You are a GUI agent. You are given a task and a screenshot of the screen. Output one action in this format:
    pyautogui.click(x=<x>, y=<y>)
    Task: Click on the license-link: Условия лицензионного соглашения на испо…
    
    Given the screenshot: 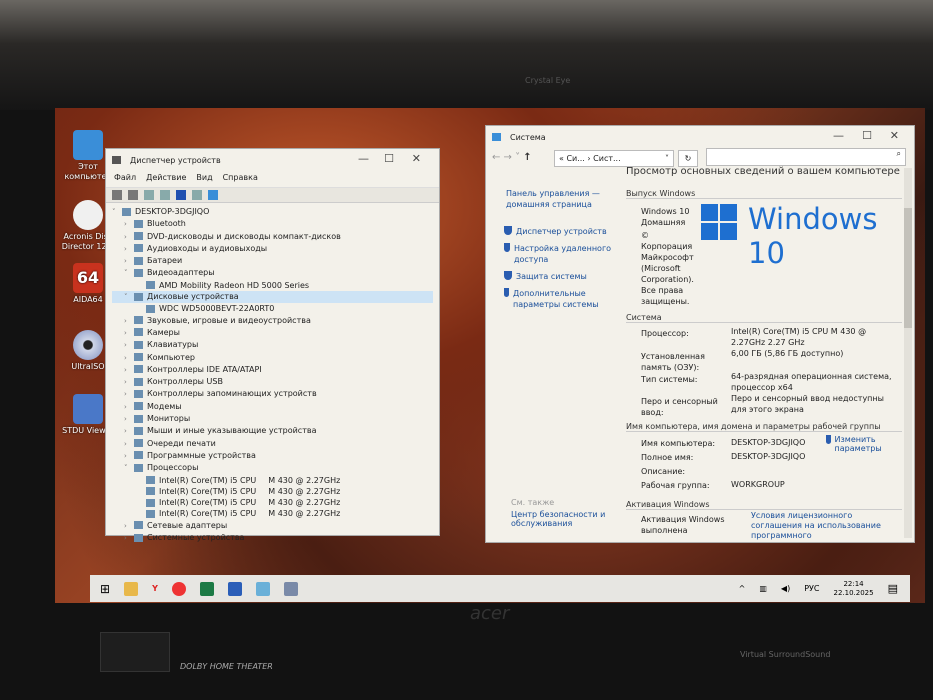 What is the action you would take?
    pyautogui.click(x=821, y=526)
    